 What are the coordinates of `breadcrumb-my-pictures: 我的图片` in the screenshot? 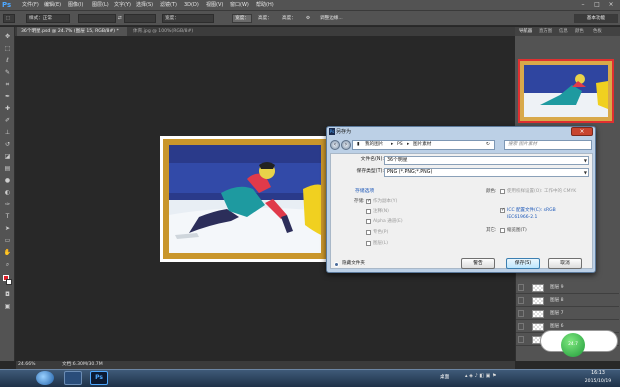 It's located at (374, 145).